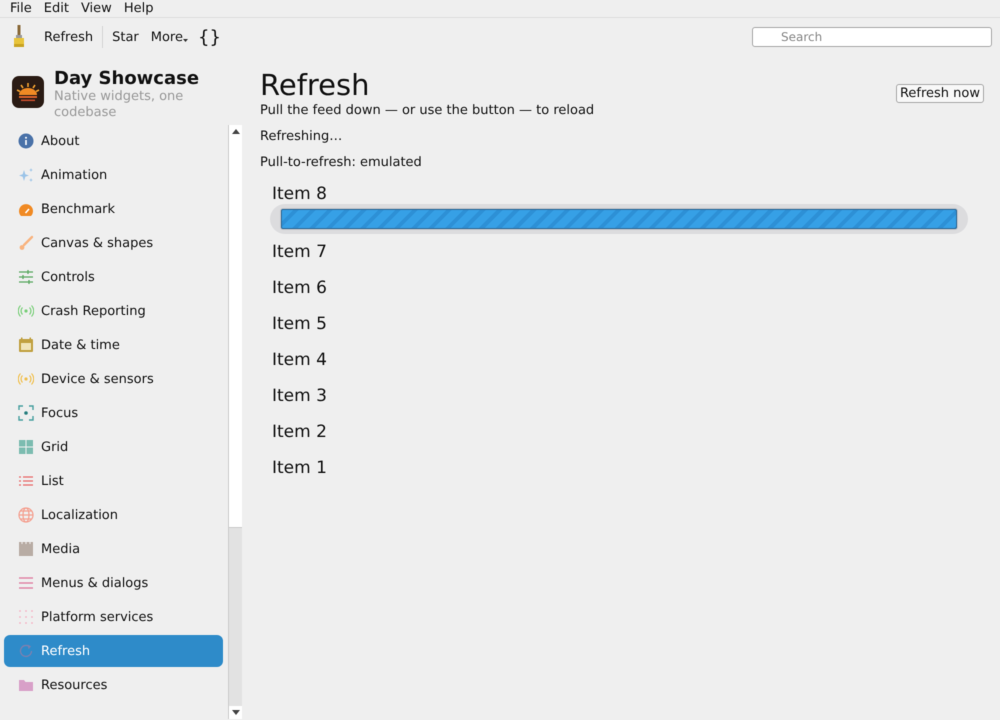  Describe the element at coordinates (872, 37) in the screenshot. I see `search-field: Search` at that location.